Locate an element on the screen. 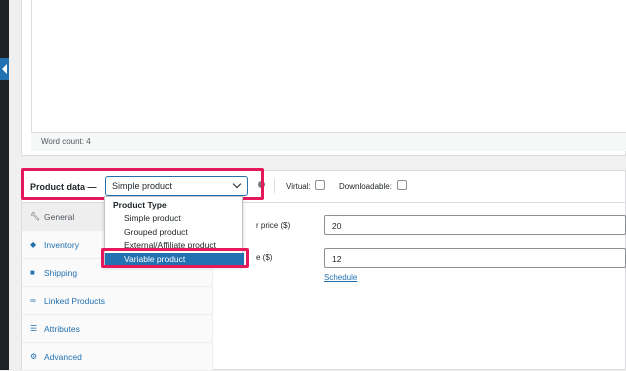 This screenshot has height=371, width=626. downloadable-checkbox is located at coordinates (402, 185).